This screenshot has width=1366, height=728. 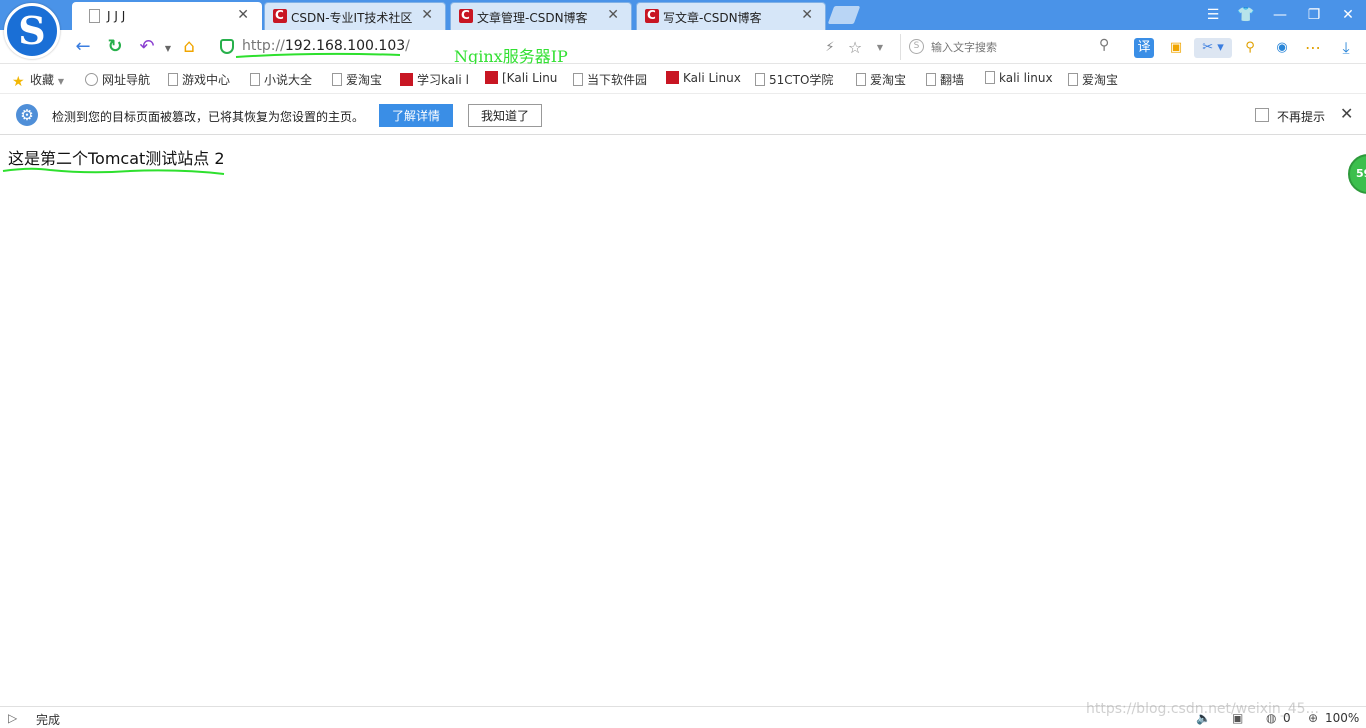 I want to click on bookmark-item: kali linux, so click(x=1019, y=79).